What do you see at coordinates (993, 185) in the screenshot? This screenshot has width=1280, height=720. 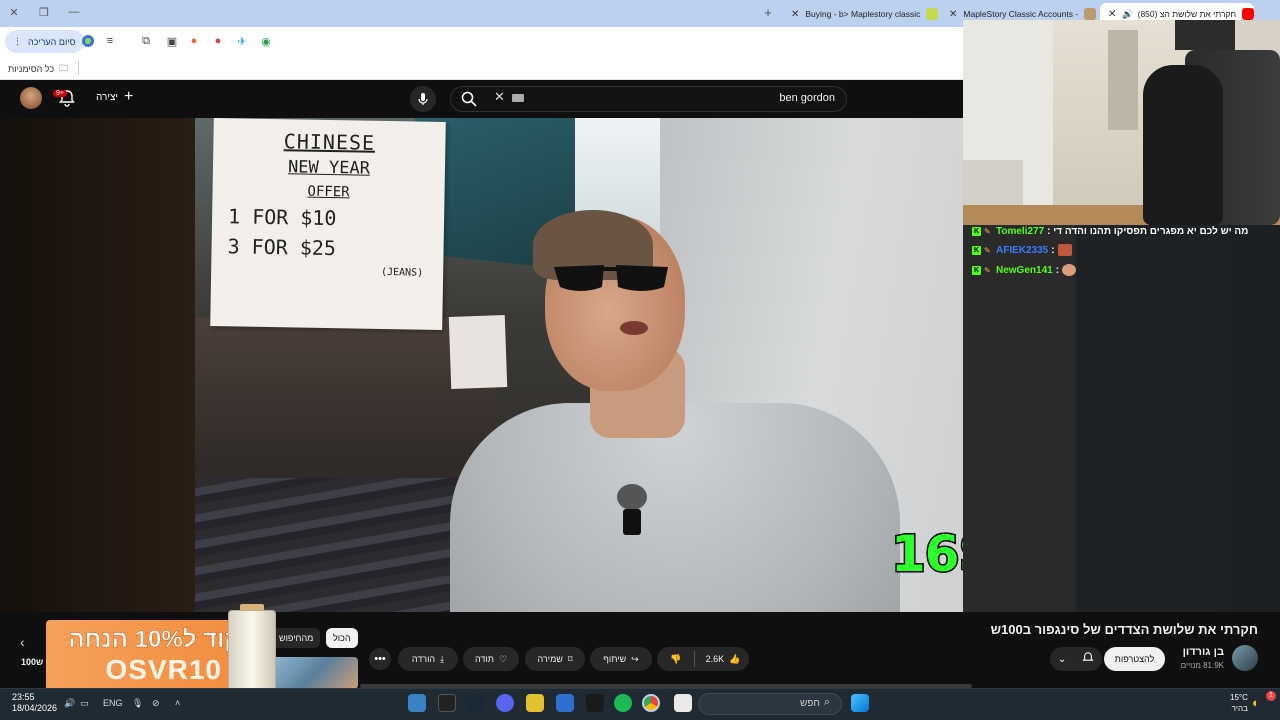 I see `webcam-bed` at bounding box center [993, 185].